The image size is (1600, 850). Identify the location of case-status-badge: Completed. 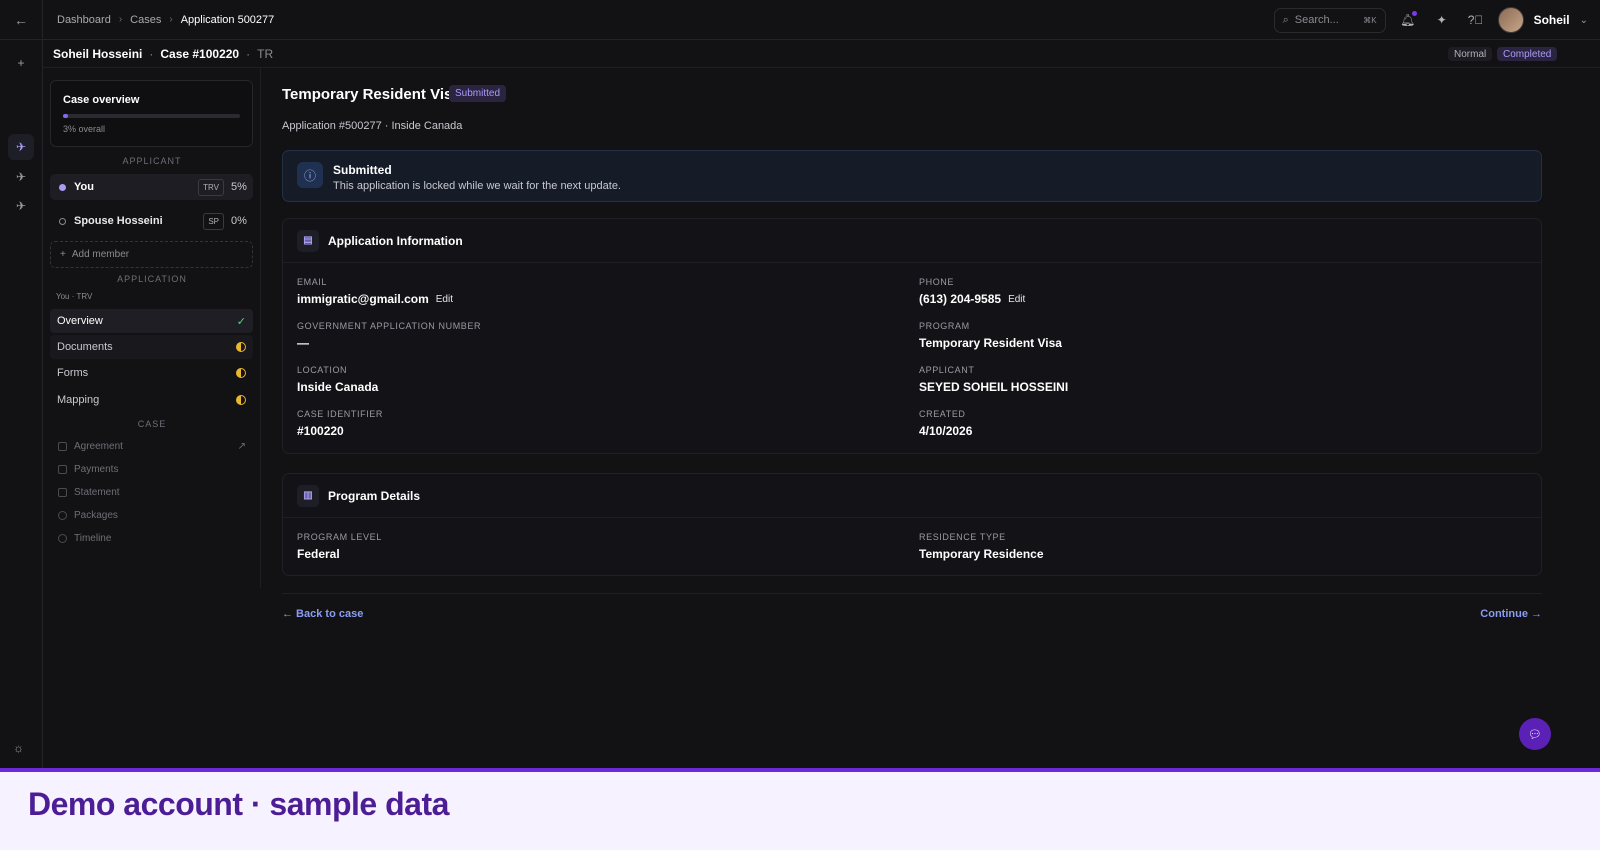
(1527, 54).